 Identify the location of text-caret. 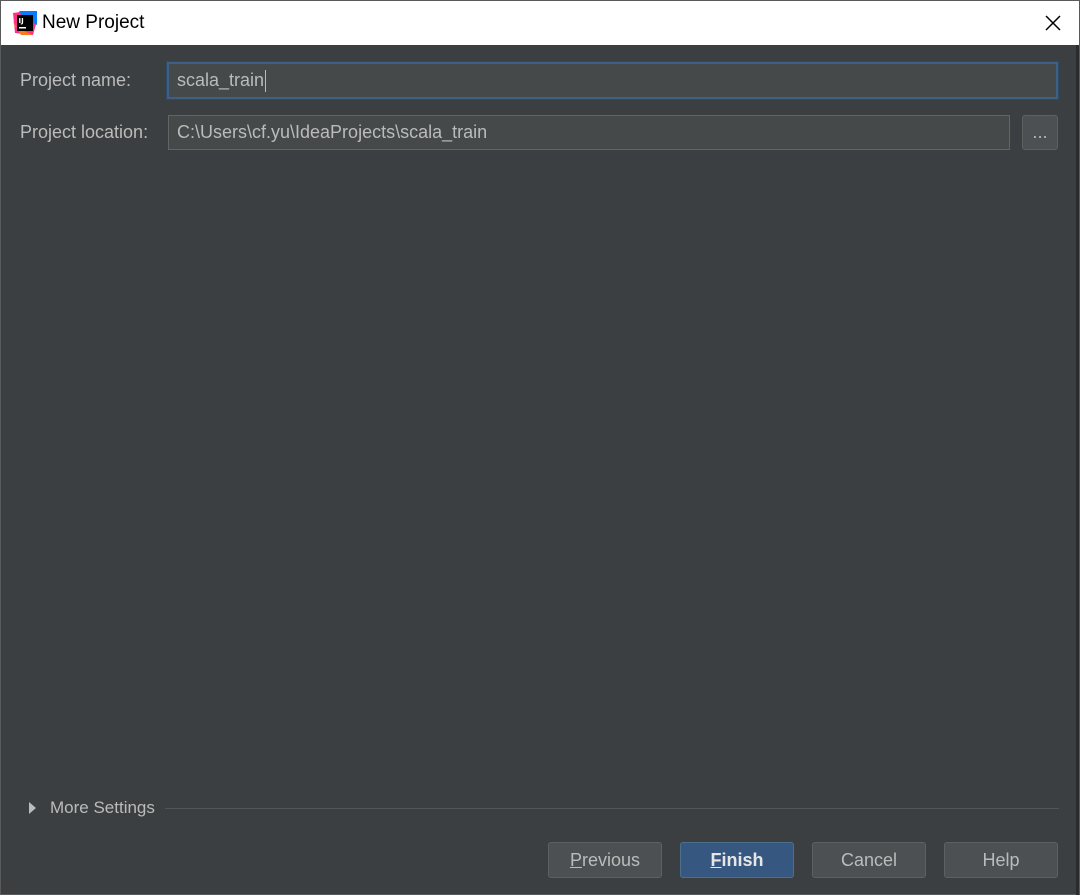
(266, 80).